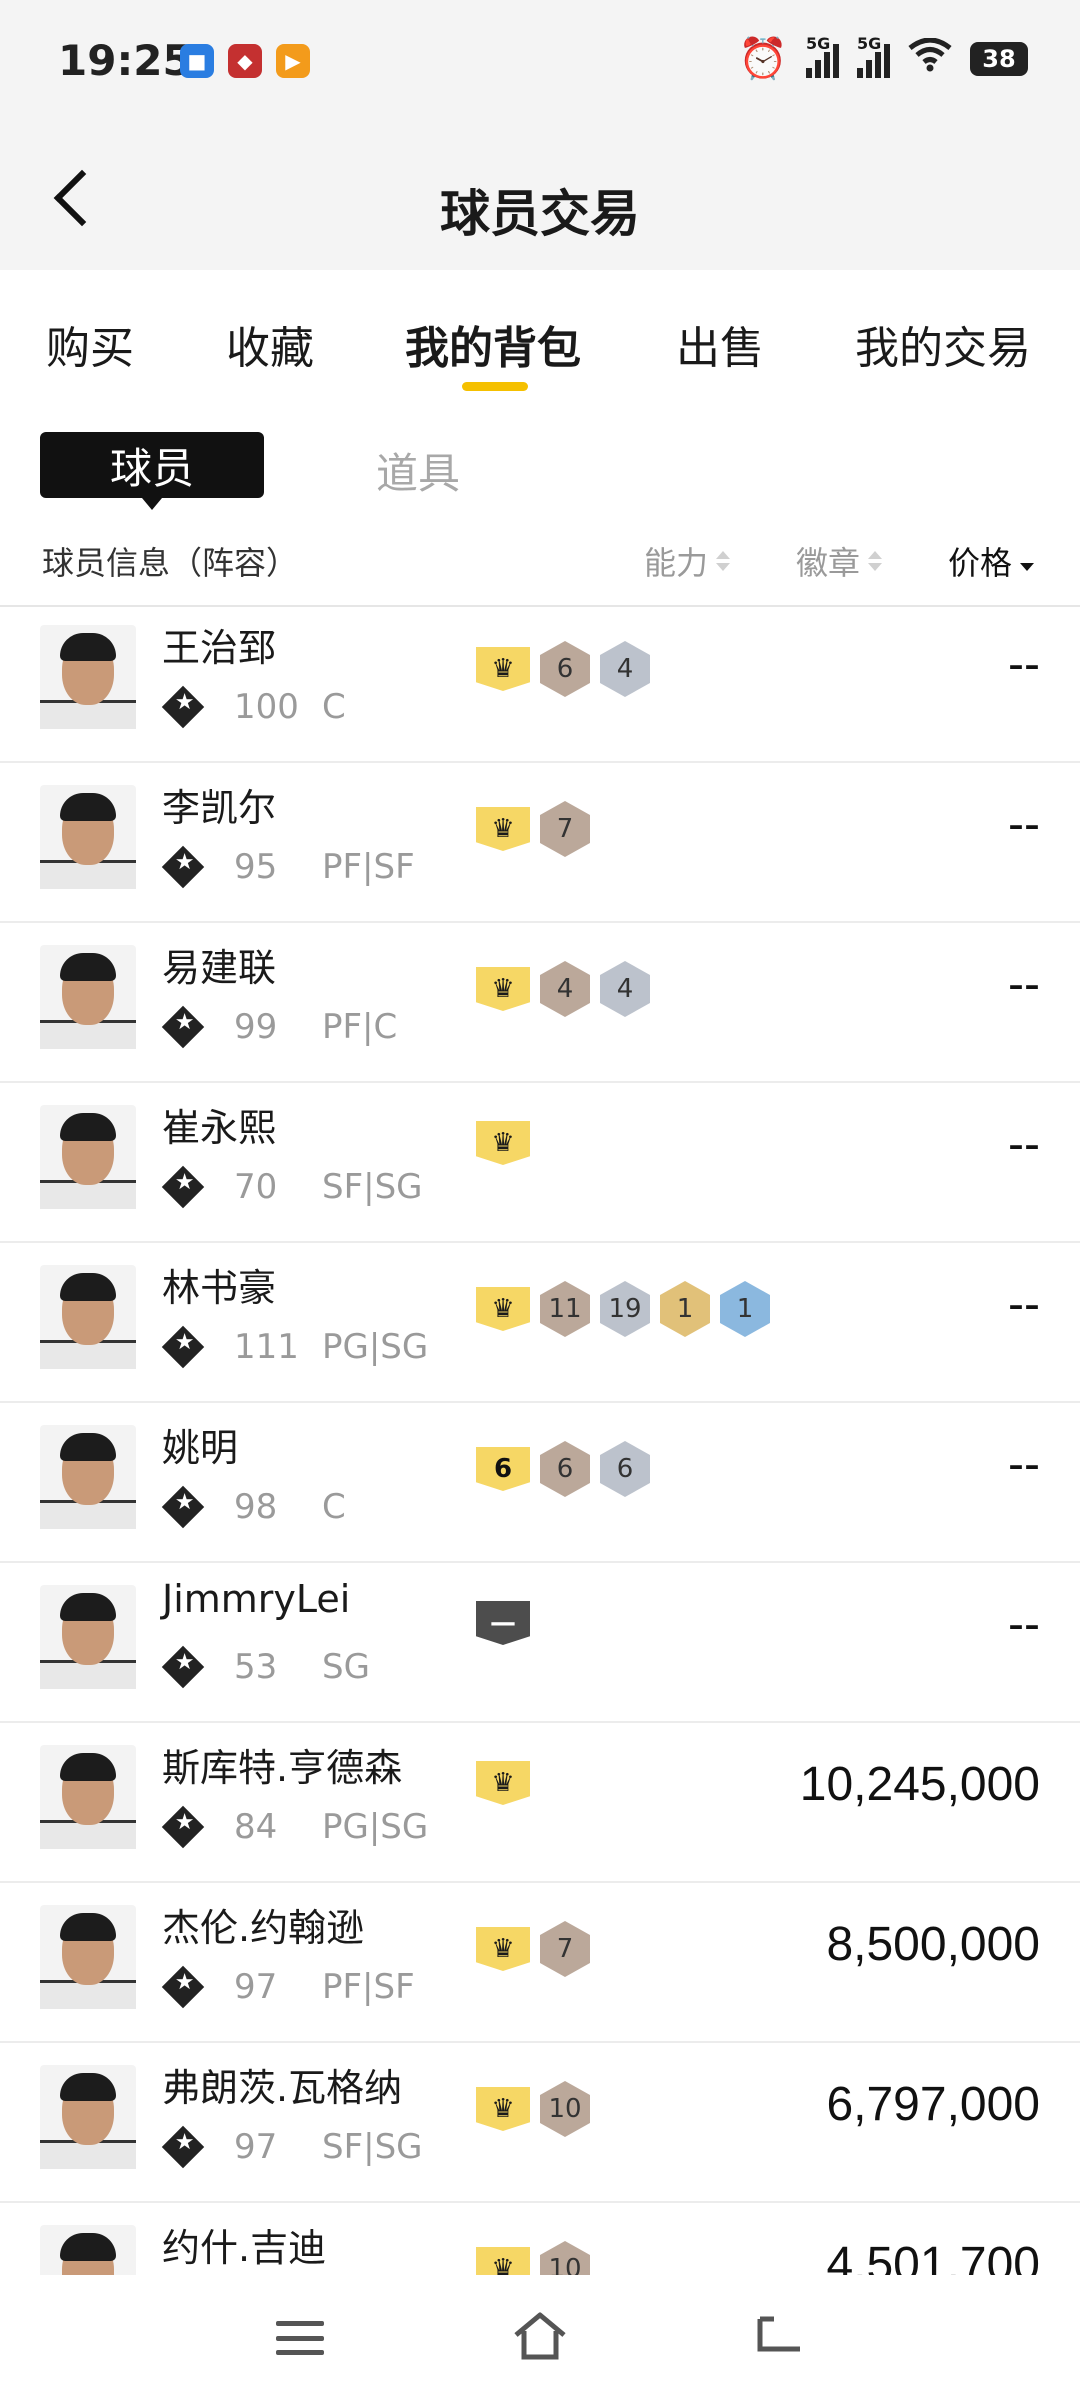  What do you see at coordinates (540, 1162) in the screenshot?
I see `player-row: 崔永熙 70 SF|SG ♛ --` at bounding box center [540, 1162].